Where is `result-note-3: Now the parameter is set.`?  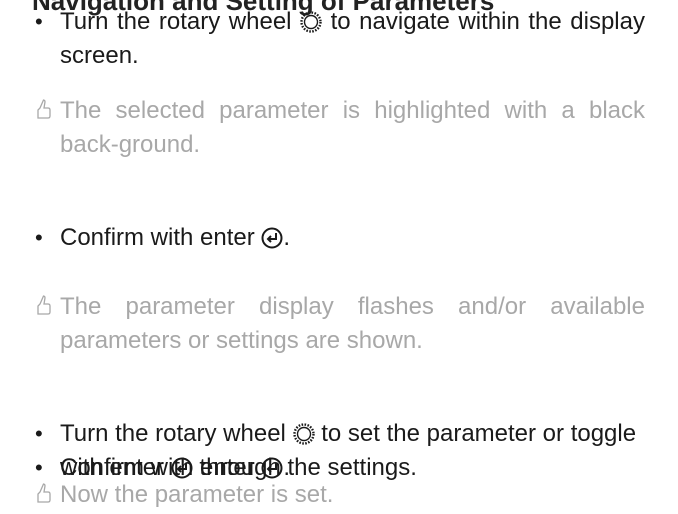
result-note-3: Now the parameter is set. is located at coordinates (340, 495).